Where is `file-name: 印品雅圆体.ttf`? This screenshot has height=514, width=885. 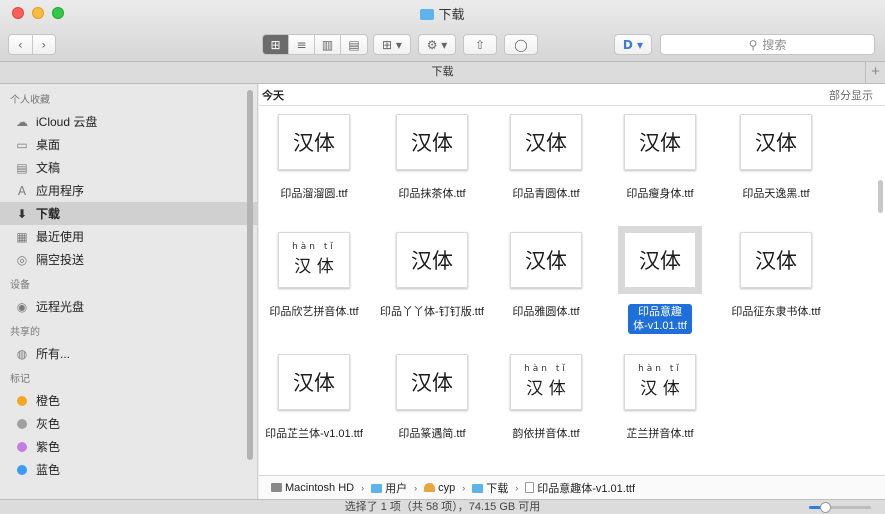 file-name: 印品雅圆体.ttf is located at coordinates (545, 312).